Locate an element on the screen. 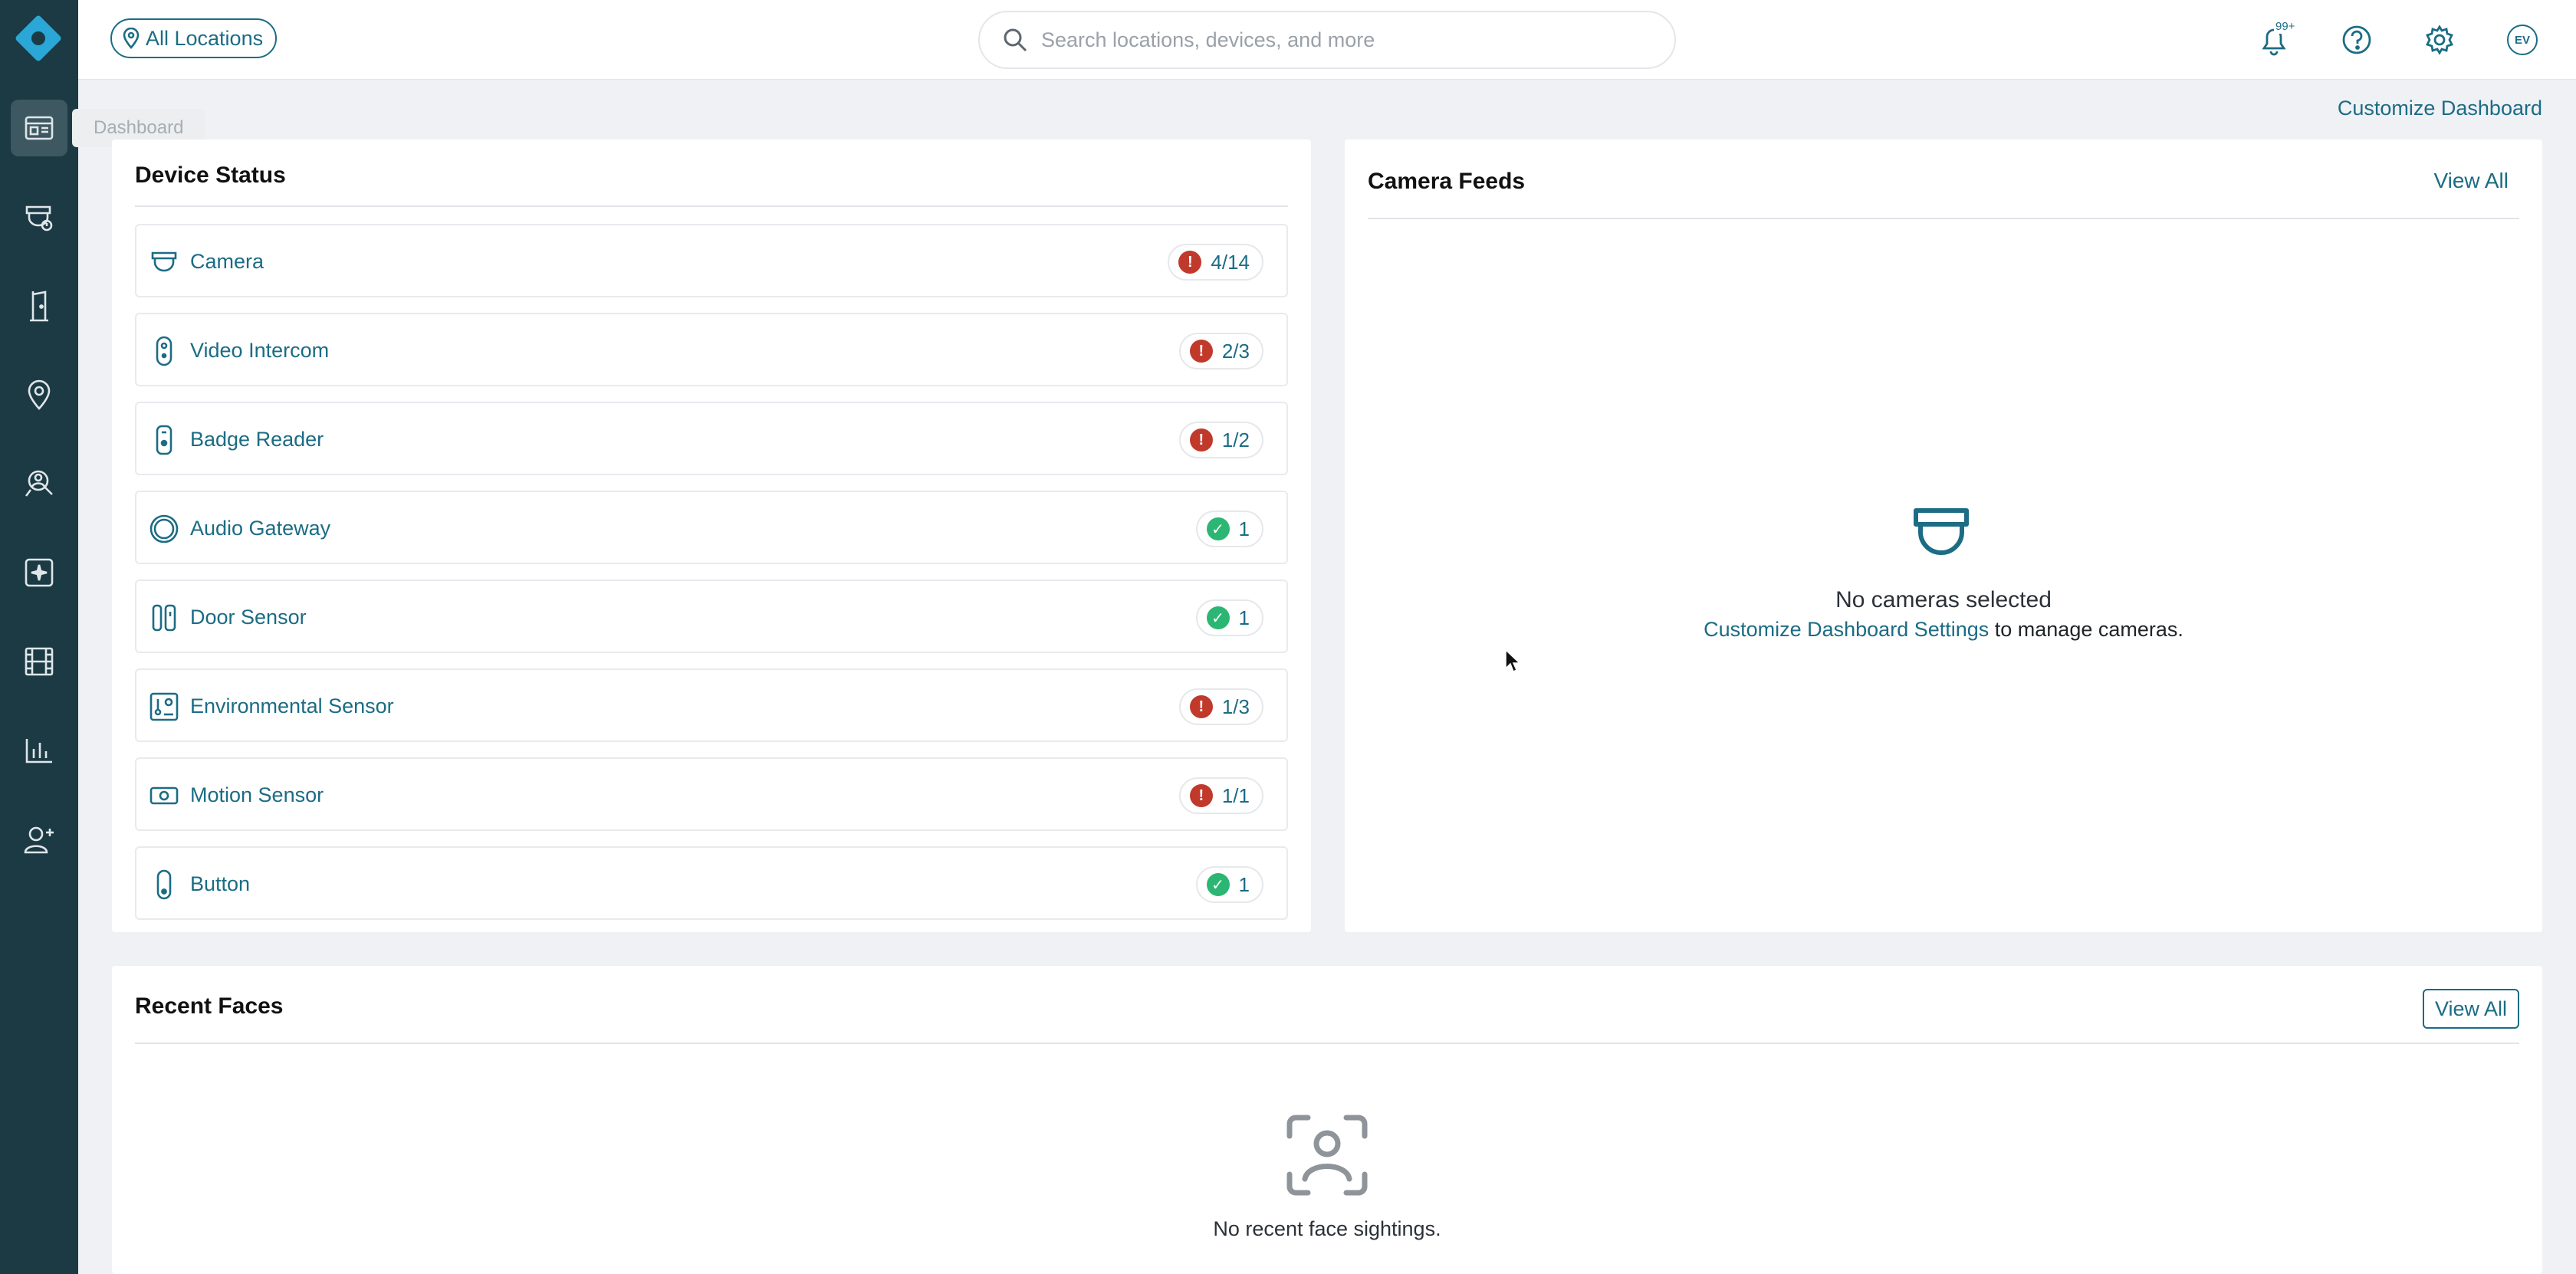 The width and height of the screenshot is (2576, 1274). user-menu-button: EV is located at coordinates (2522, 40).